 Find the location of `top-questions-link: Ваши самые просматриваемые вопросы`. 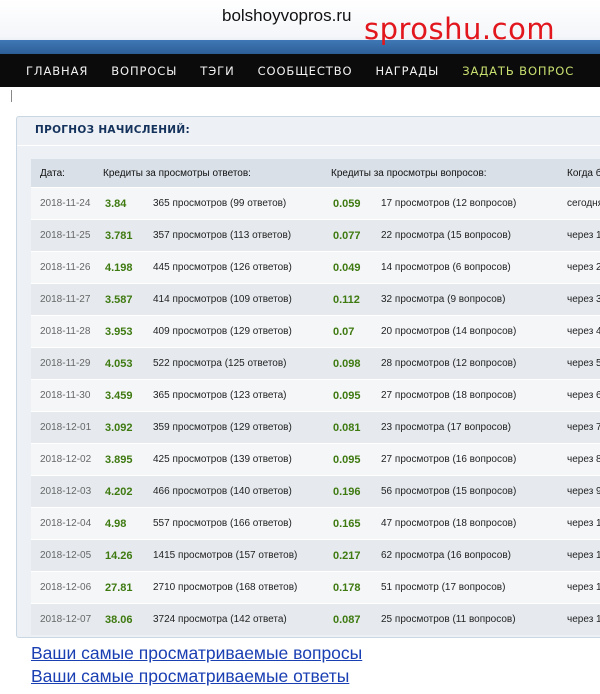

top-questions-link: Ваши самые просматриваемые вопросы is located at coordinates (196, 653).